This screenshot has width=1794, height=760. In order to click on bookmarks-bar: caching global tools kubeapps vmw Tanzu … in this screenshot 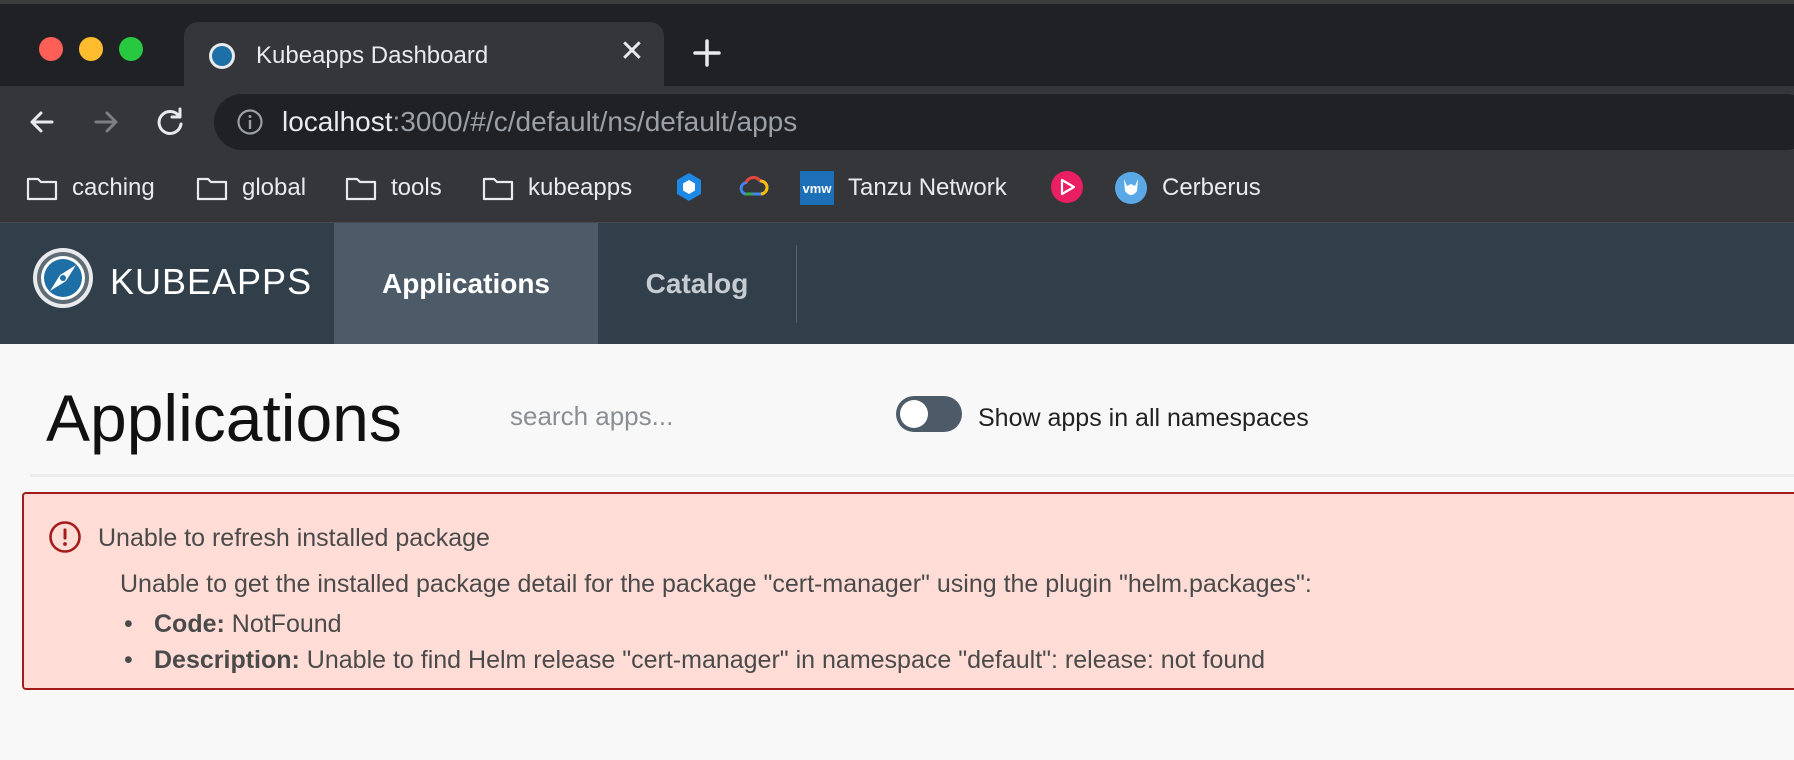, I will do `click(897, 190)`.